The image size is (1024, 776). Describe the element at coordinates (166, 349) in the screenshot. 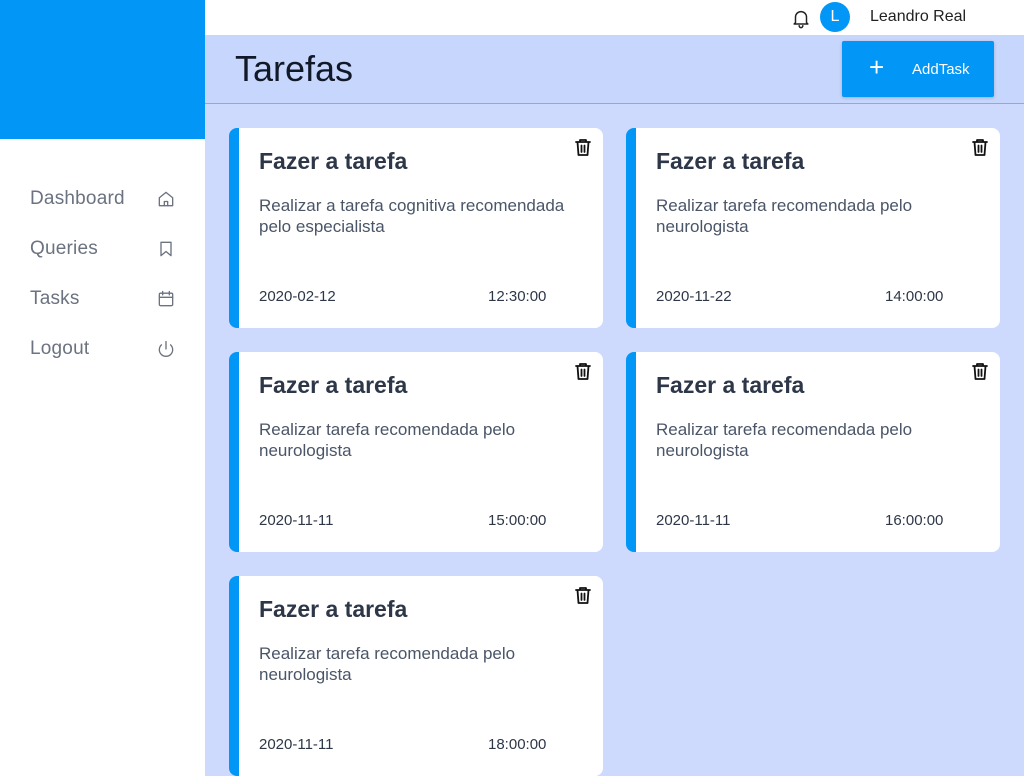

I see `power-icon` at that location.